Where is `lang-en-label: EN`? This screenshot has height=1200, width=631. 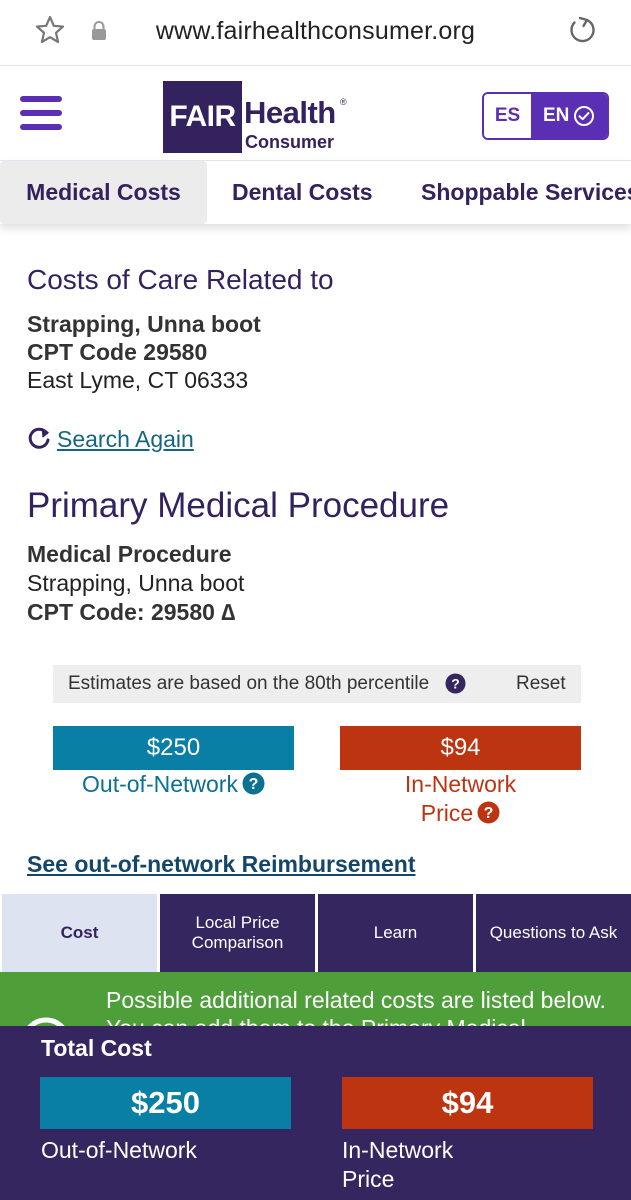 lang-en-label: EN is located at coordinates (556, 115).